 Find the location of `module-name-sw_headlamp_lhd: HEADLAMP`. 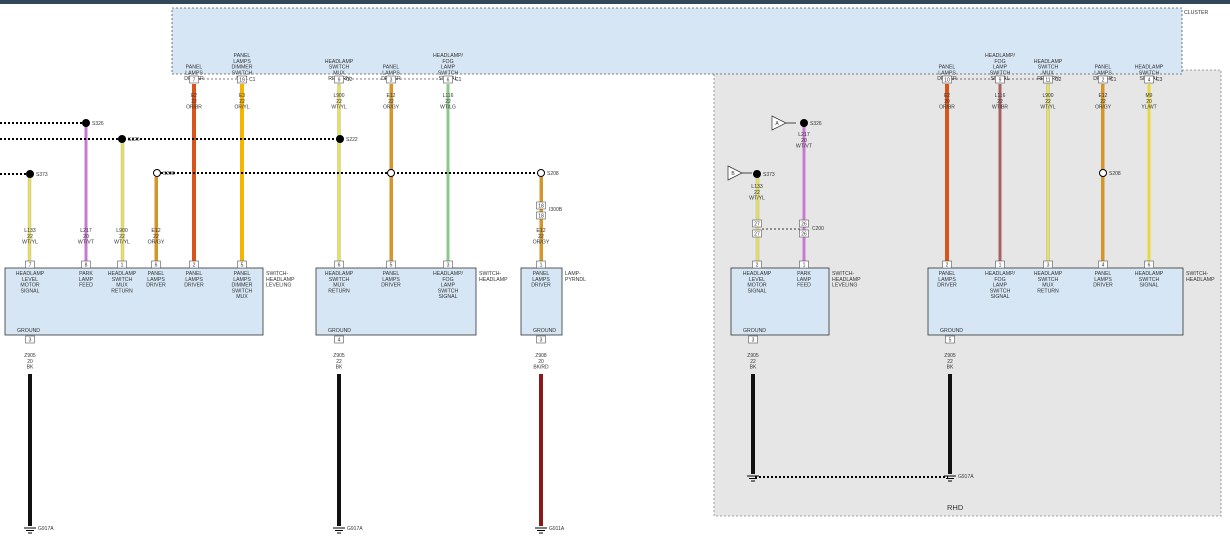

module-name-sw_headlamp_lhd: HEADLAMP is located at coordinates (493, 280).